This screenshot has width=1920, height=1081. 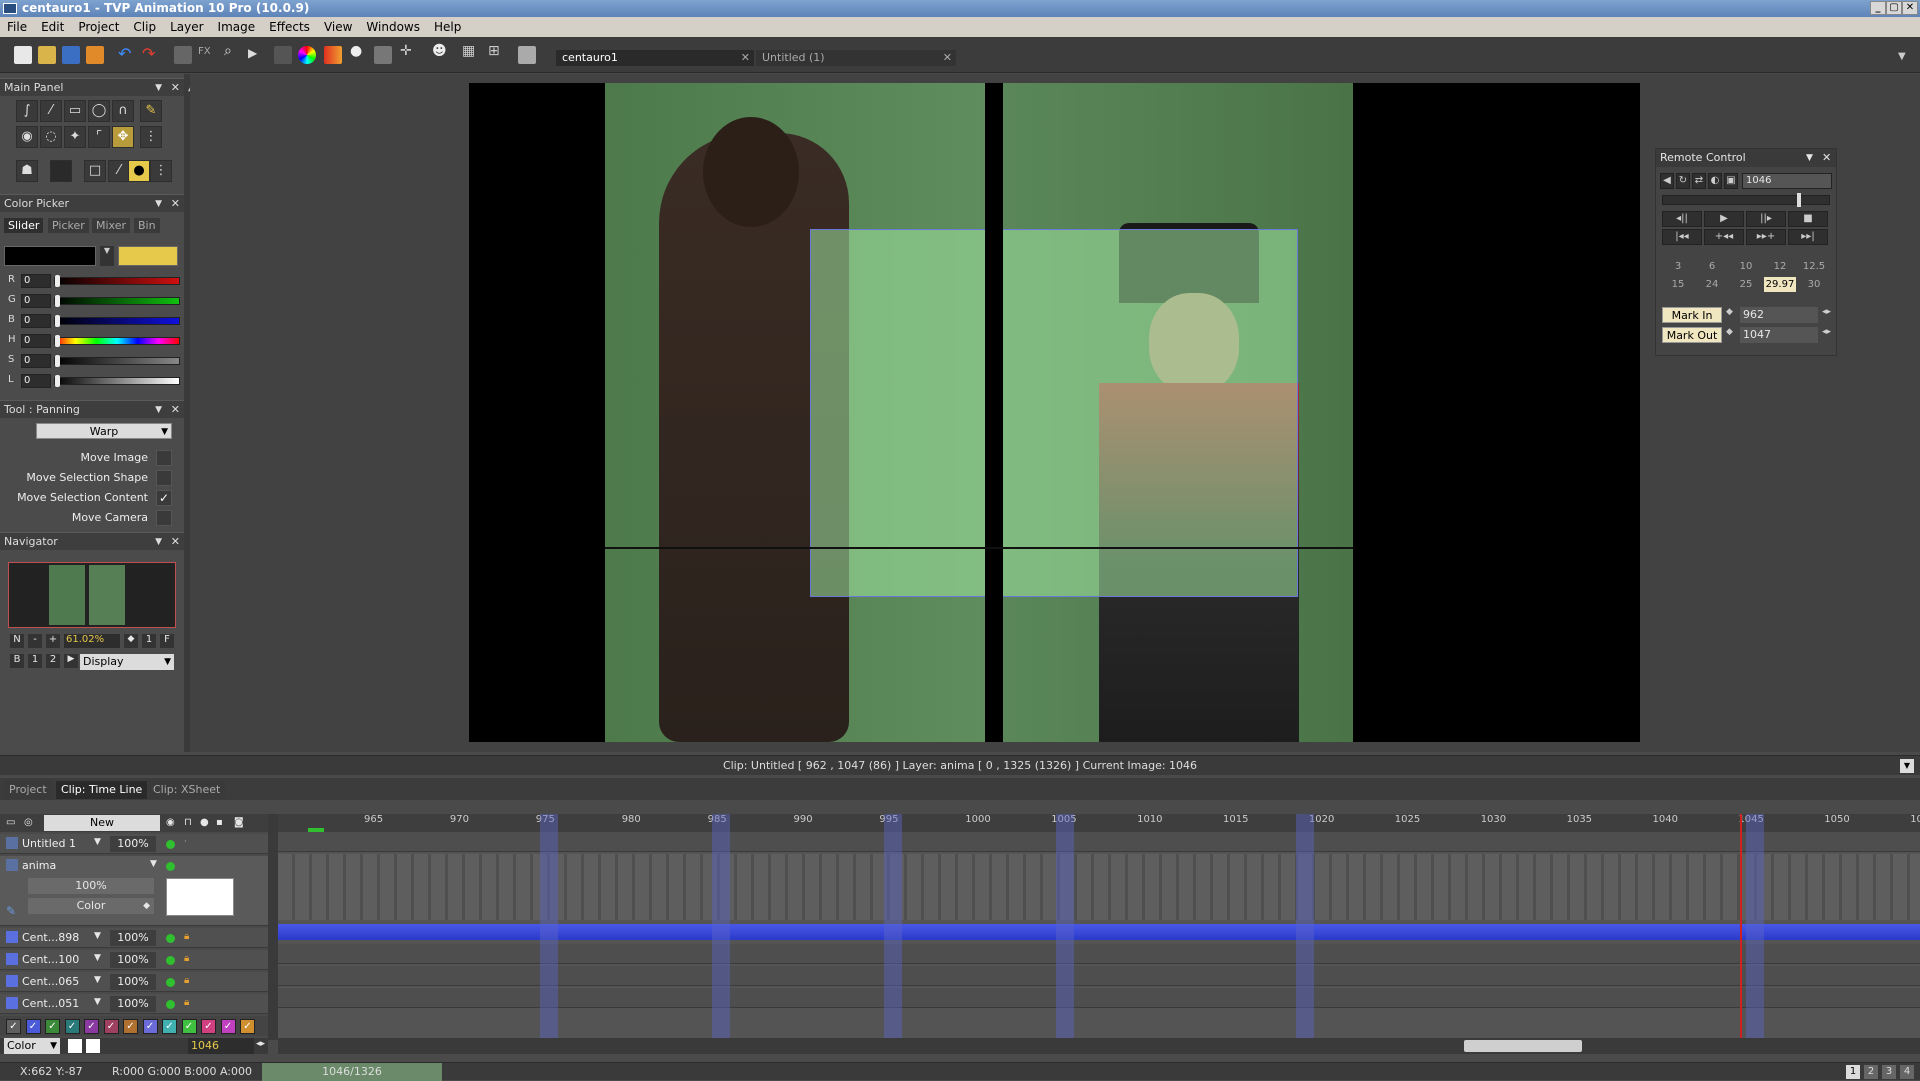 What do you see at coordinates (1787, 181) in the screenshot?
I see `frame-field: 1046` at bounding box center [1787, 181].